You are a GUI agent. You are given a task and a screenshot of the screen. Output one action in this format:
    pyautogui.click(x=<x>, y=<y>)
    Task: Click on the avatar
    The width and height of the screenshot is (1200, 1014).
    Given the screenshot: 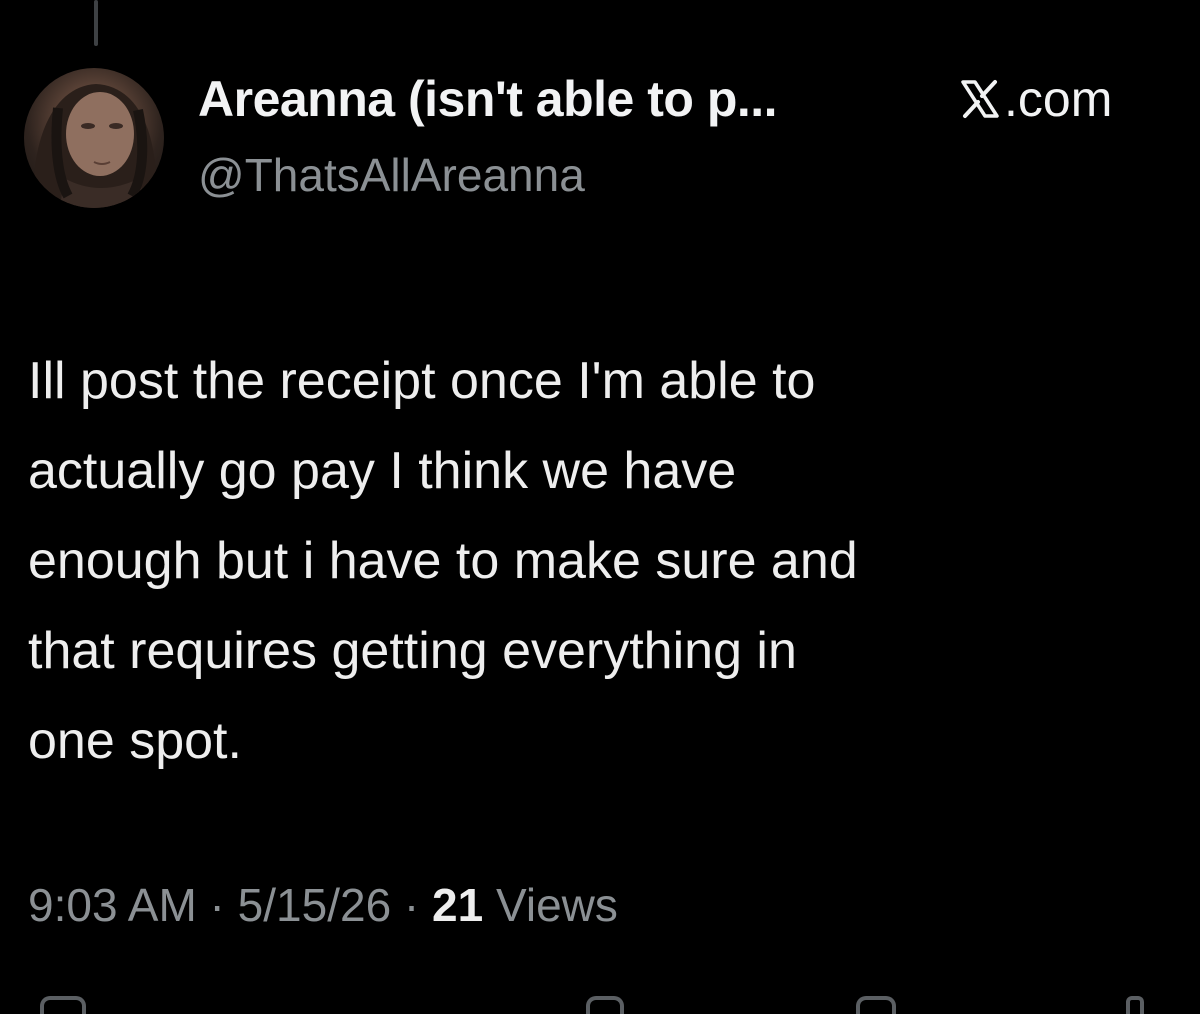 What is the action you would take?
    pyautogui.click(x=94, y=138)
    